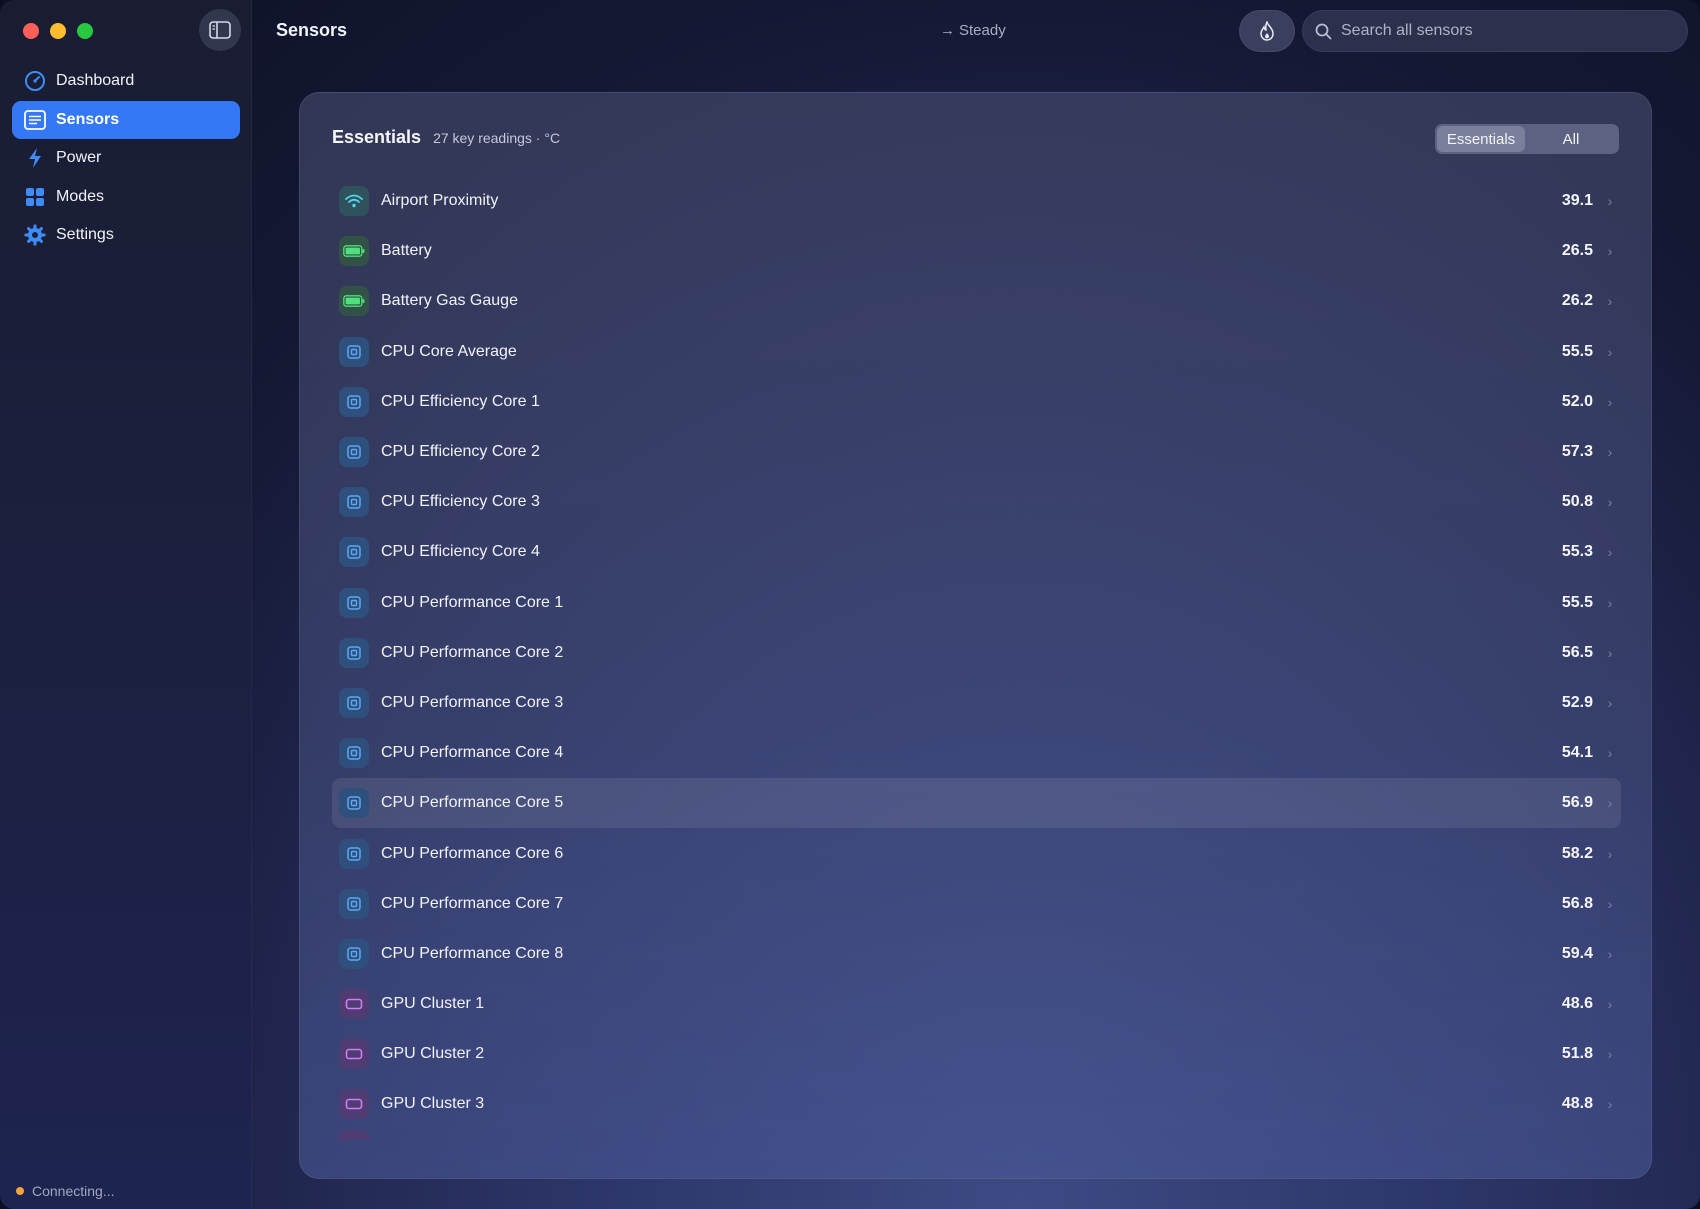 This screenshot has width=1700, height=1209. What do you see at coordinates (976, 954) in the screenshot?
I see `sensor-row: CPU Performance Core 8 59.4 ›` at bounding box center [976, 954].